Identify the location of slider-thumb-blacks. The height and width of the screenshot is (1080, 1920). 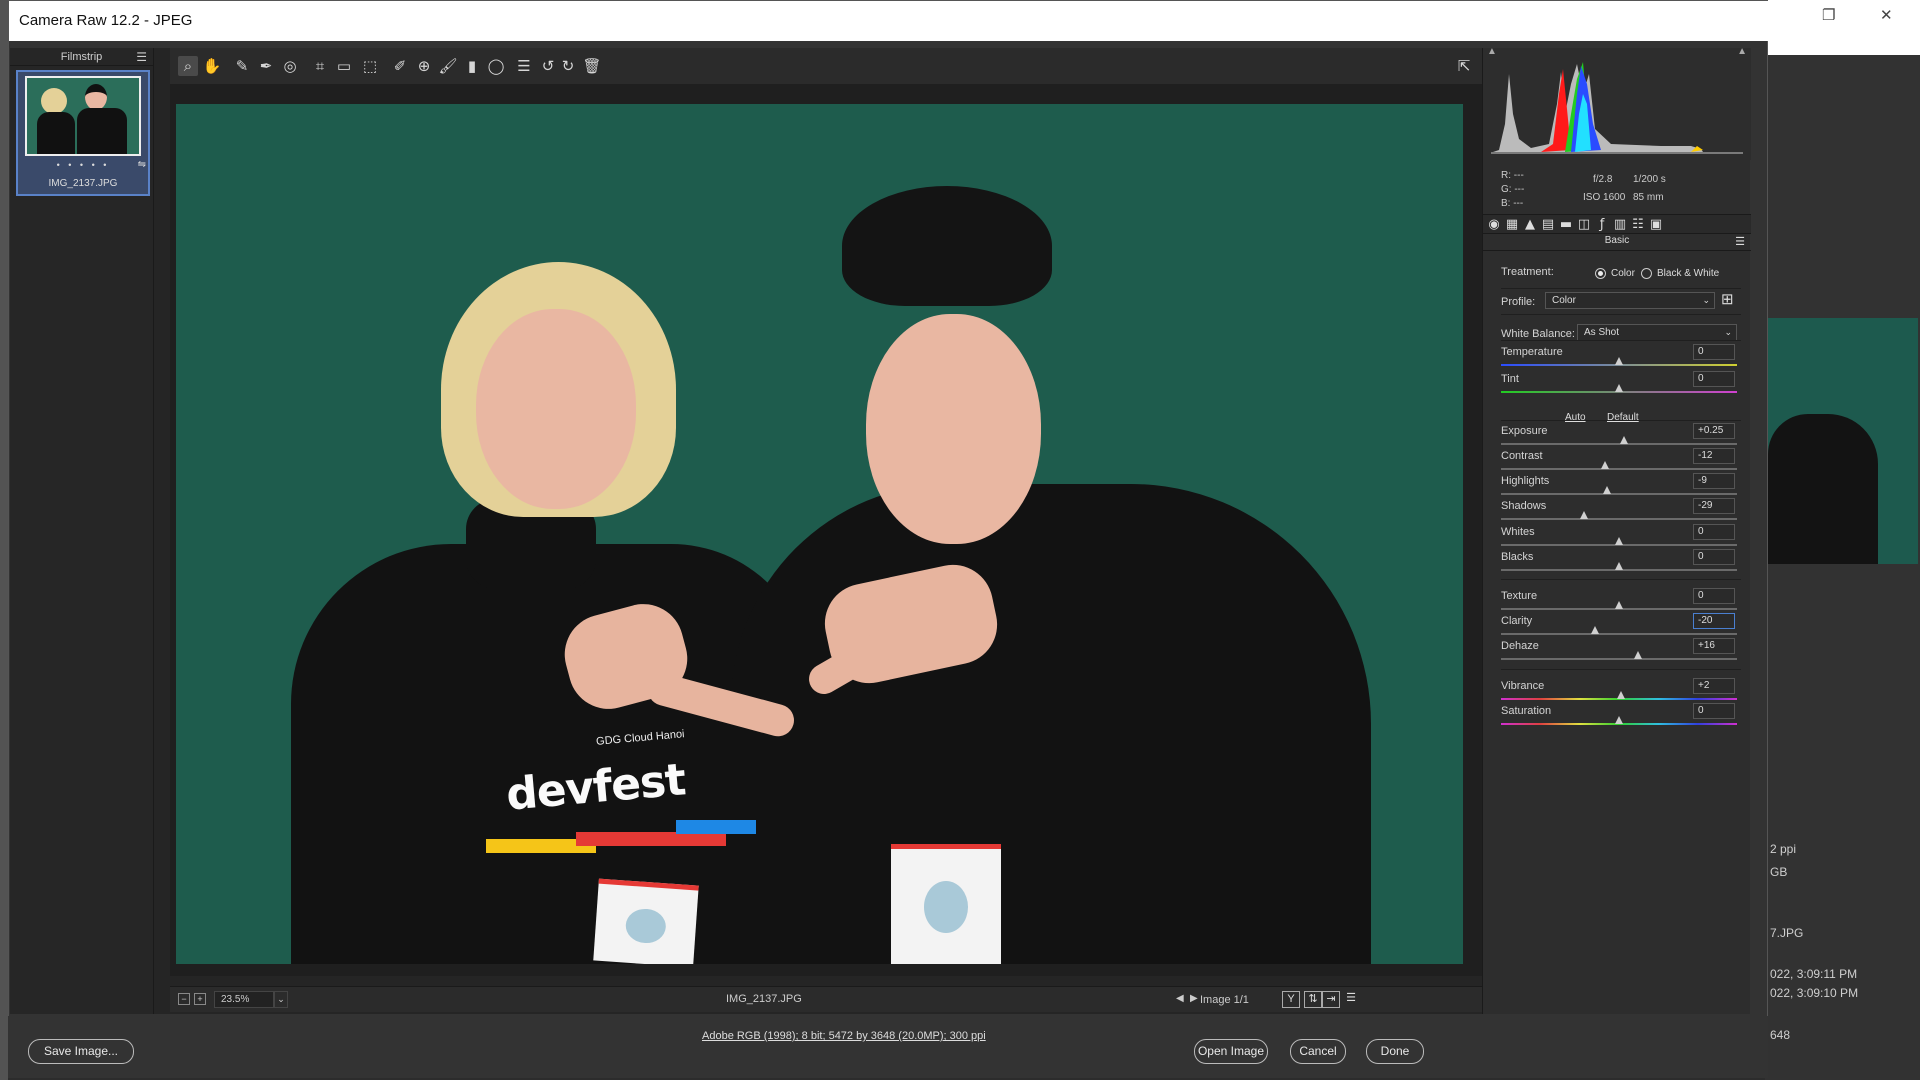
(1619, 566).